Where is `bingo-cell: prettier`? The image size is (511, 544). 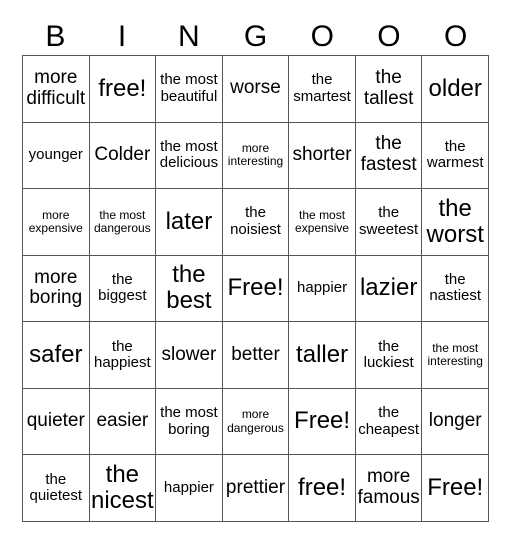
bingo-cell: prettier is located at coordinates (256, 488).